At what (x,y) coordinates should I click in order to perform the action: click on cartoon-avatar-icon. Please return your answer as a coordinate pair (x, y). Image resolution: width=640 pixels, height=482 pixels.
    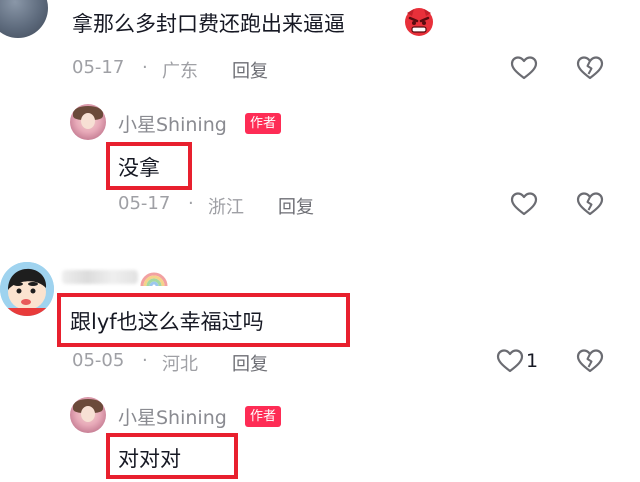
    Looking at the image, I should click on (27, 289).